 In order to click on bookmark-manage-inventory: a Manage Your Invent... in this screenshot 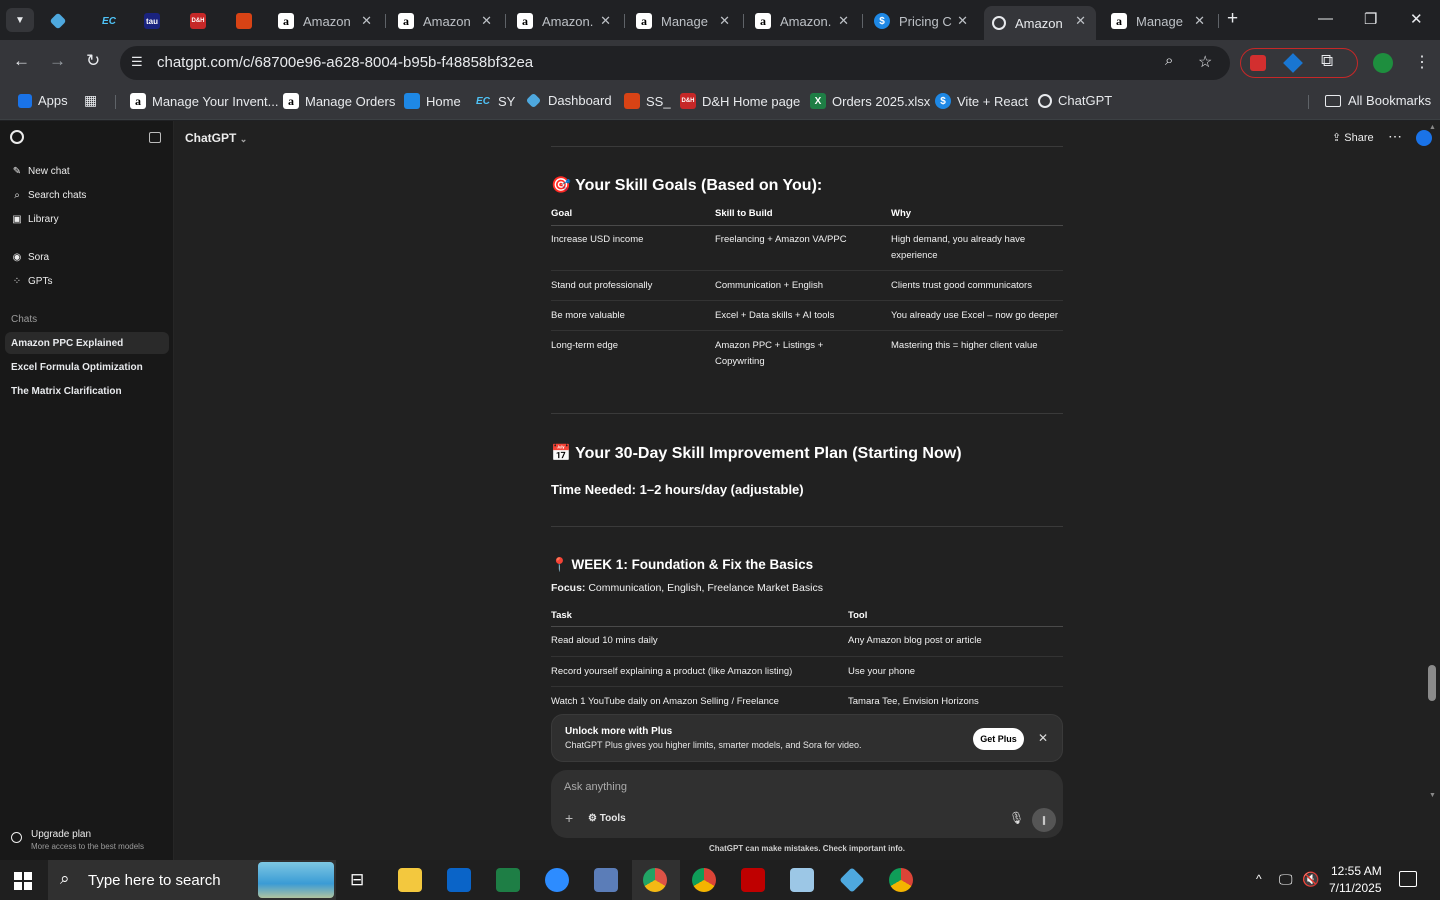, I will do `click(204, 101)`.